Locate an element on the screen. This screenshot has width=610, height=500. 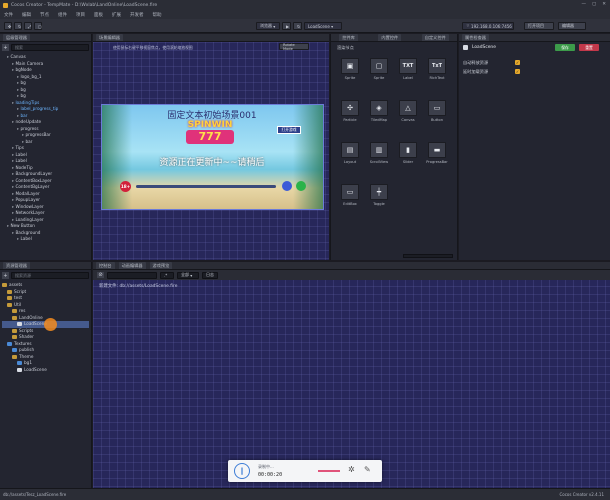
minimize-icon: — is located at coordinates (583, 4).